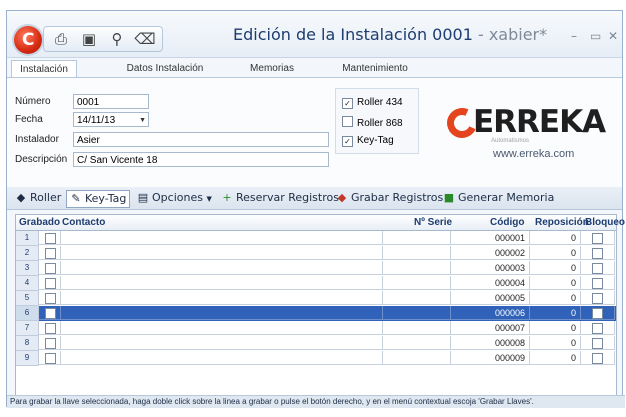 This screenshot has height=417, width=626. Describe the element at coordinates (347, 103) in the screenshot. I see `checkbox-roller-434: ✓` at that location.